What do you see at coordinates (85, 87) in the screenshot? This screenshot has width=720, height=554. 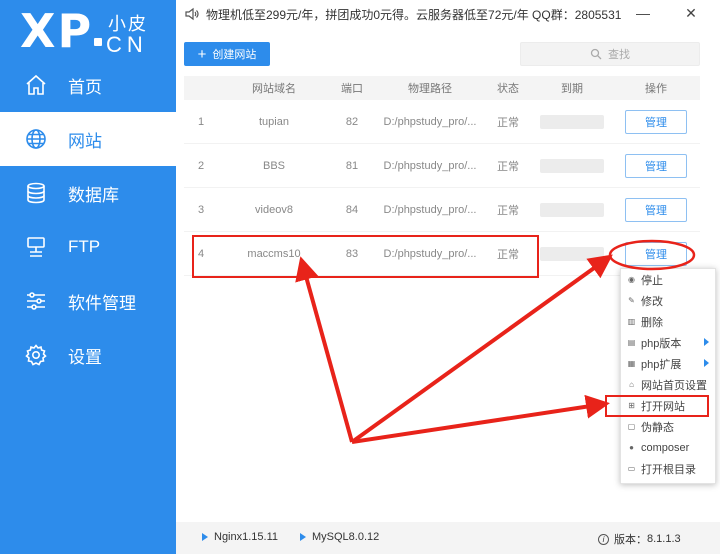 I see `sidebar-item-label: 首页` at bounding box center [85, 87].